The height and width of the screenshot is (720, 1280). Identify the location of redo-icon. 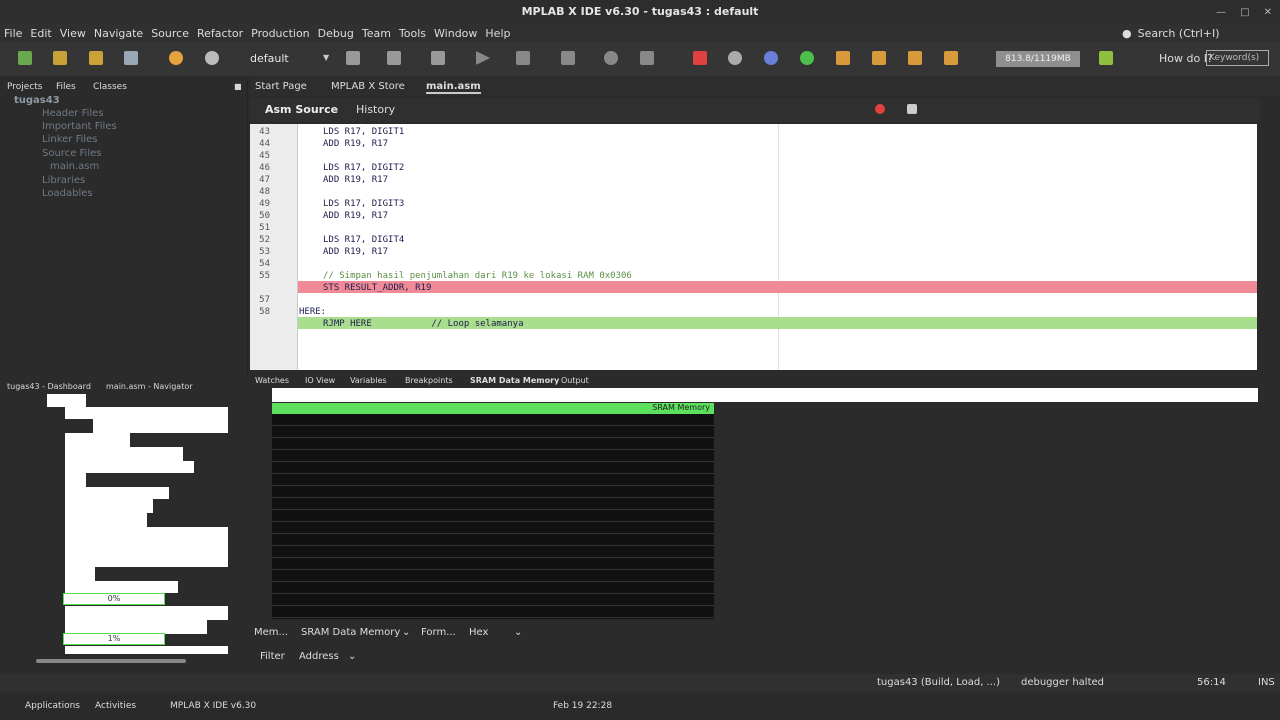
(212, 58).